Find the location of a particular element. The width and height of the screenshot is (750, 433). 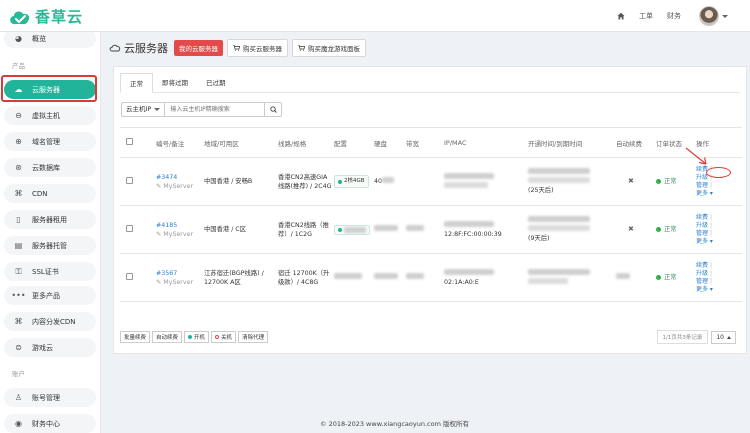

sidebar-item-label: 内容分发CDN is located at coordinates (54, 321).